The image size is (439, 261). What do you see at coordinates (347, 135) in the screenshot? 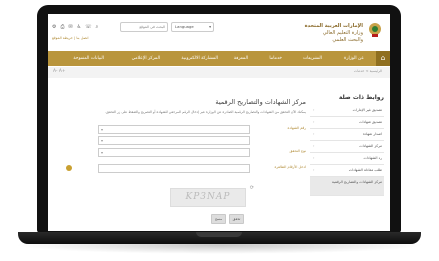
I see `sidebar-item: اصدار شهادة ‹` at bounding box center [347, 135].